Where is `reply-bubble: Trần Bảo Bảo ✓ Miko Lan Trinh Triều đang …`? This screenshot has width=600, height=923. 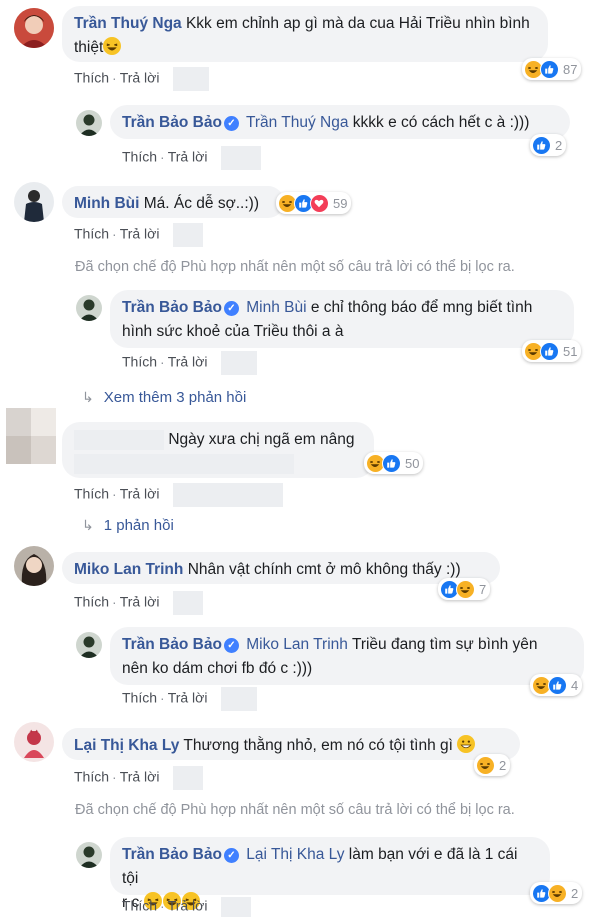
reply-bubble: Trần Bảo Bảo ✓ Miko Lan Trinh Triều đang … is located at coordinates (347, 656).